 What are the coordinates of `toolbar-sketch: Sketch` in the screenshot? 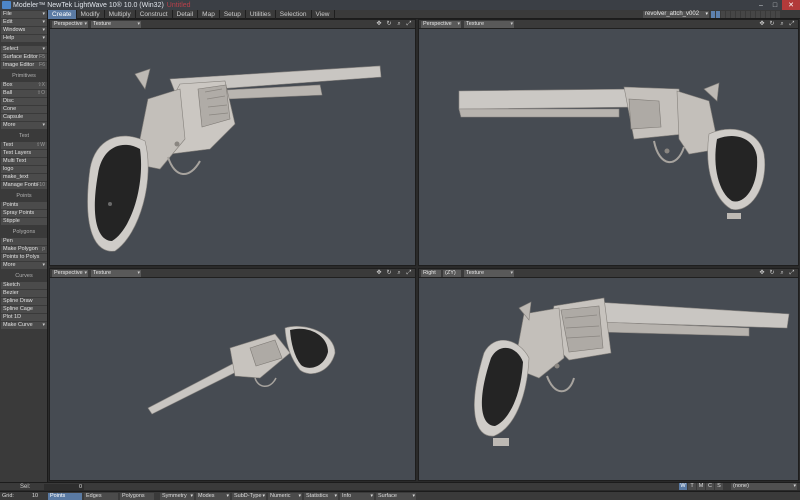 It's located at (24, 285).